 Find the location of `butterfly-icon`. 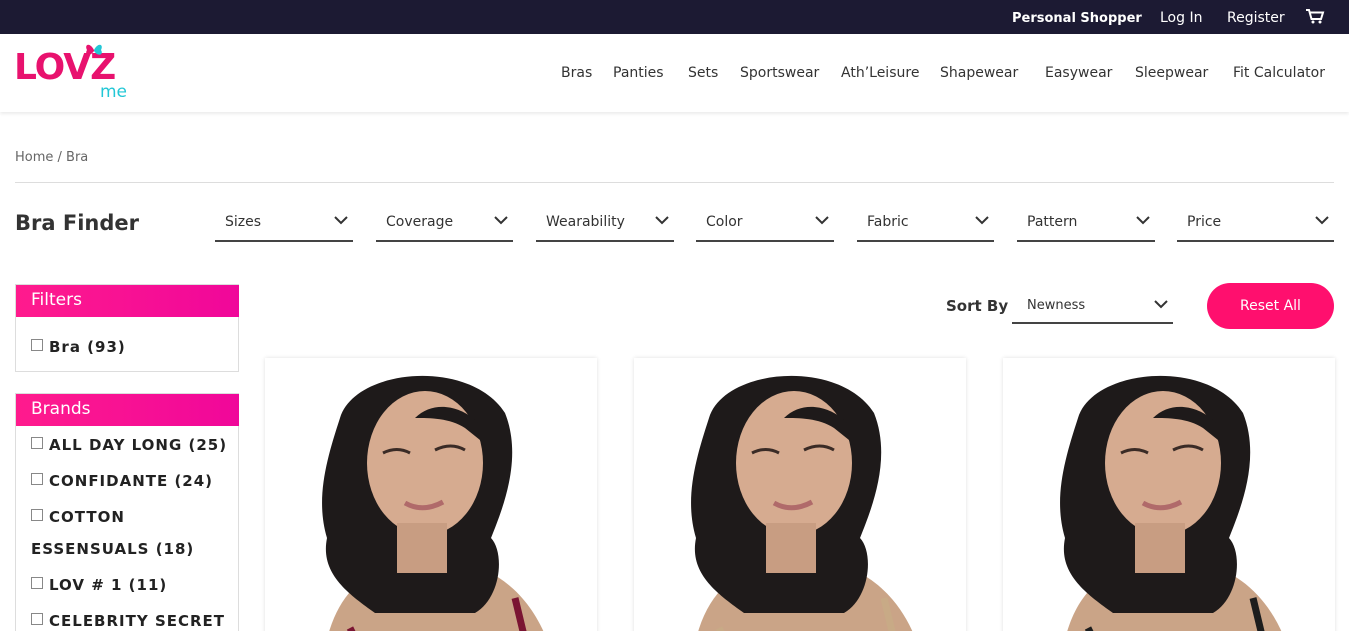

butterfly-icon is located at coordinates (94, 49).